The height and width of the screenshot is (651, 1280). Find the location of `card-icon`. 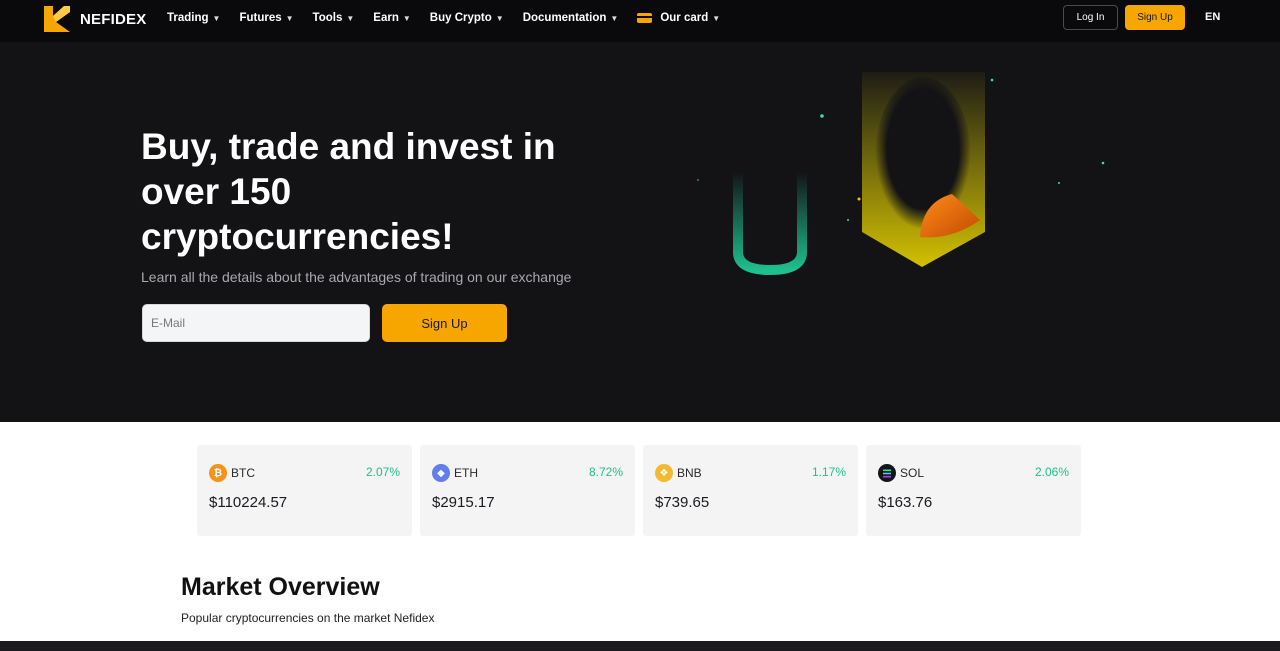

card-icon is located at coordinates (645, 18).